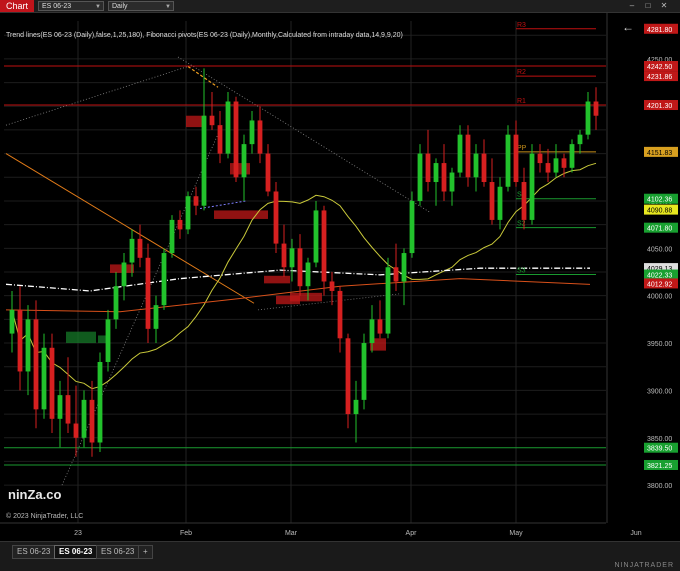 Image resolution: width=680 pixels, height=571 pixels. What do you see at coordinates (664, 6) in the screenshot?
I see `close-icon: ✕` at bounding box center [664, 6].